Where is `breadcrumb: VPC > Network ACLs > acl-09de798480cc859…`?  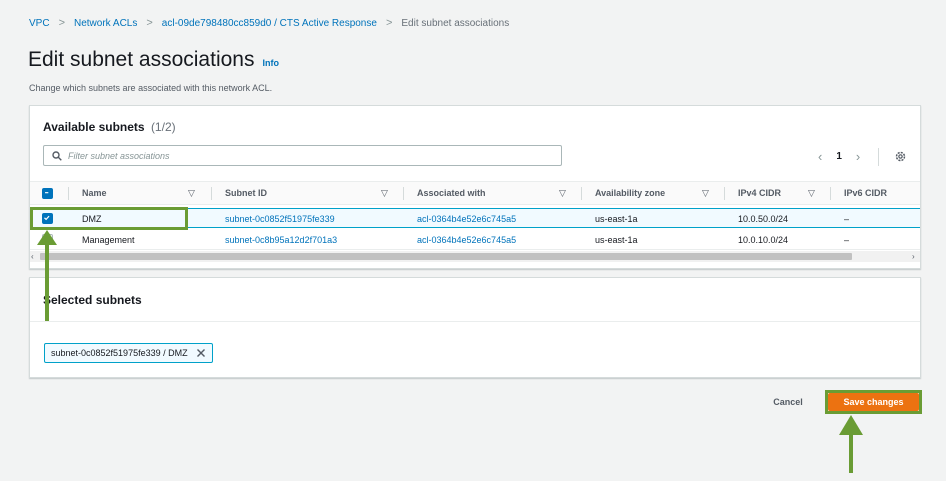
breadcrumb: VPC > Network ACLs > acl-09de798480cc859… is located at coordinates (269, 23).